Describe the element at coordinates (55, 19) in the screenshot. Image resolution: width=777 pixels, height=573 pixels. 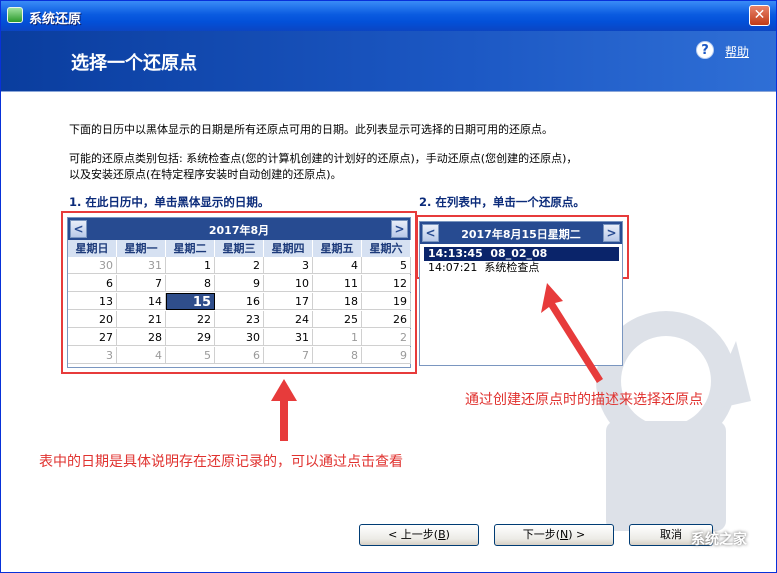
I see `window-title: 系统还原` at that location.